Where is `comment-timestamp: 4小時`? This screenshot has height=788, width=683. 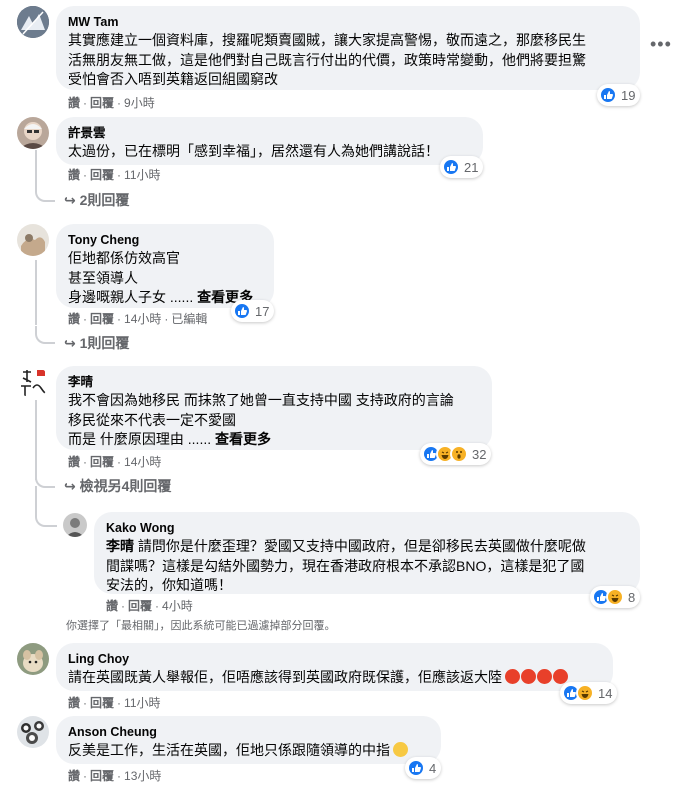 comment-timestamp: 4小時 is located at coordinates (177, 606).